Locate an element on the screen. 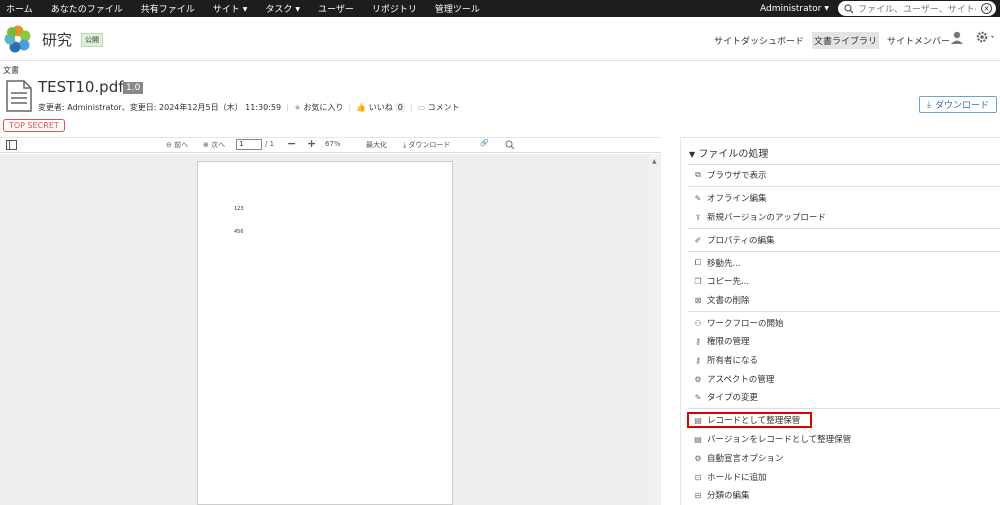  download-label: ダウンロード is located at coordinates (961, 106).